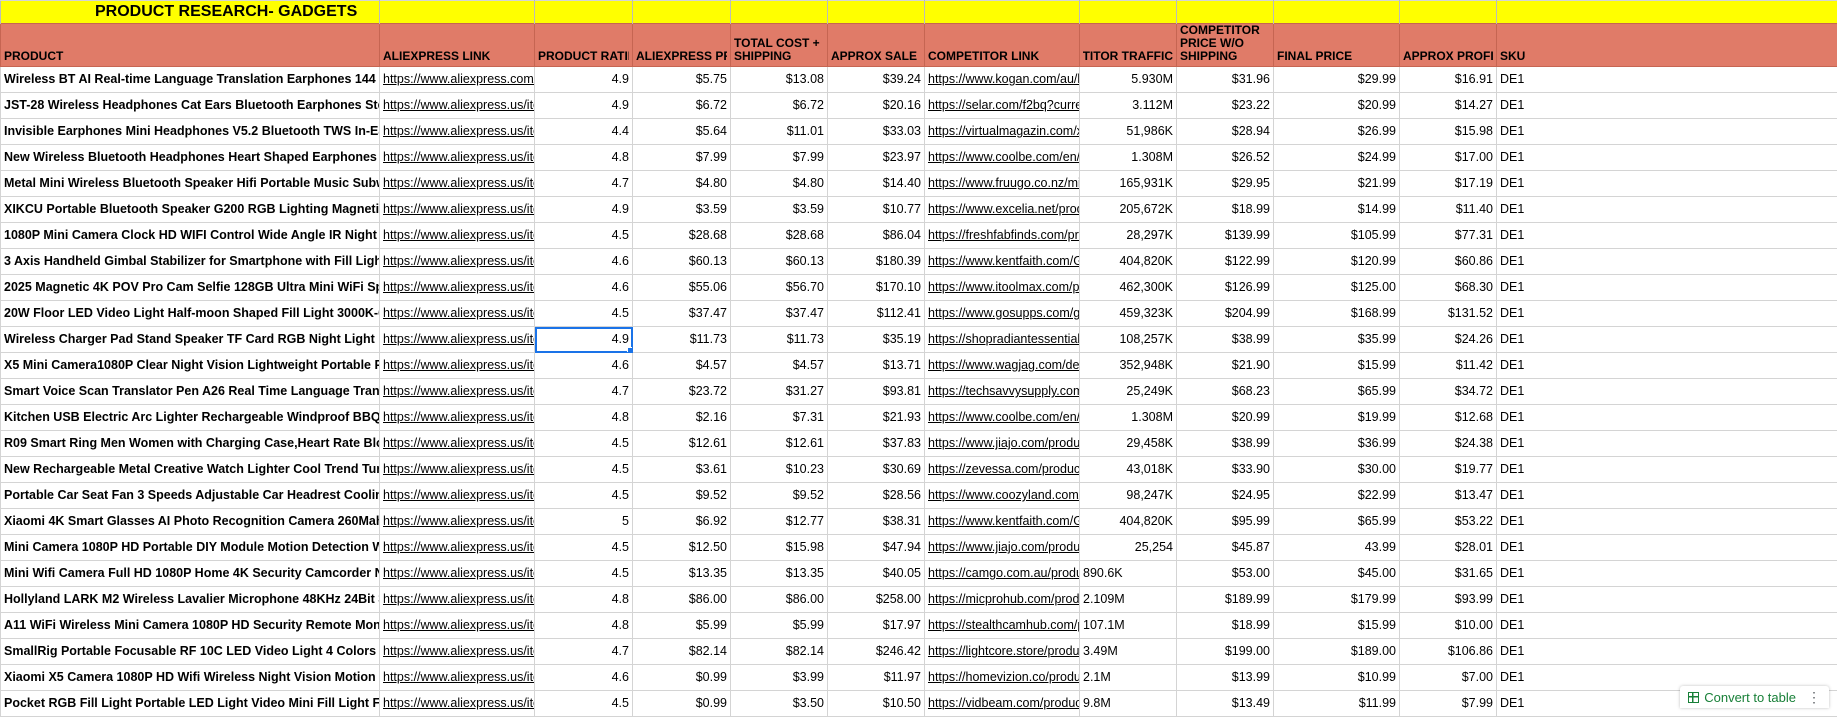 This screenshot has width=1837, height=717. Describe the element at coordinates (682, 106) in the screenshot. I see `cell-aliexpress-price: $6.72` at that location.